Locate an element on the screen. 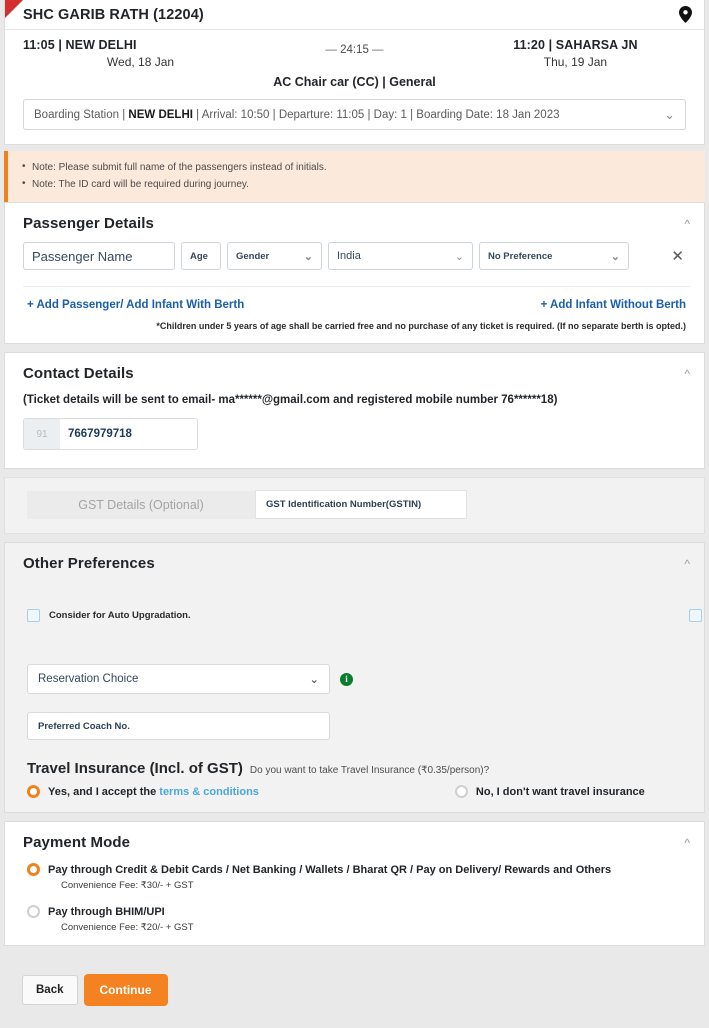  terms-and-conditions-link: terms & conditions is located at coordinates (209, 792).